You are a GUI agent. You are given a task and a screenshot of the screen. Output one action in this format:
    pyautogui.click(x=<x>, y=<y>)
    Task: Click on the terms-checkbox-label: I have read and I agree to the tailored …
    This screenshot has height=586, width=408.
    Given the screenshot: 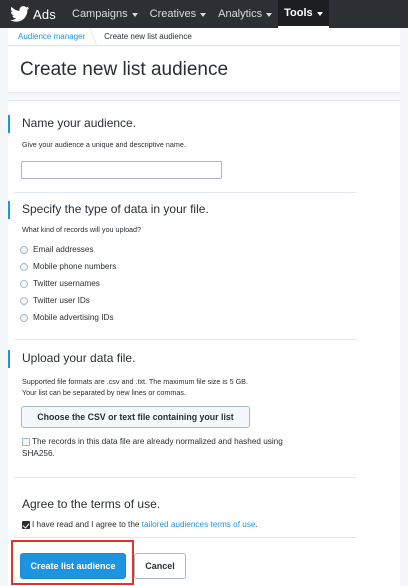 What is the action you would take?
    pyautogui.click(x=145, y=525)
    